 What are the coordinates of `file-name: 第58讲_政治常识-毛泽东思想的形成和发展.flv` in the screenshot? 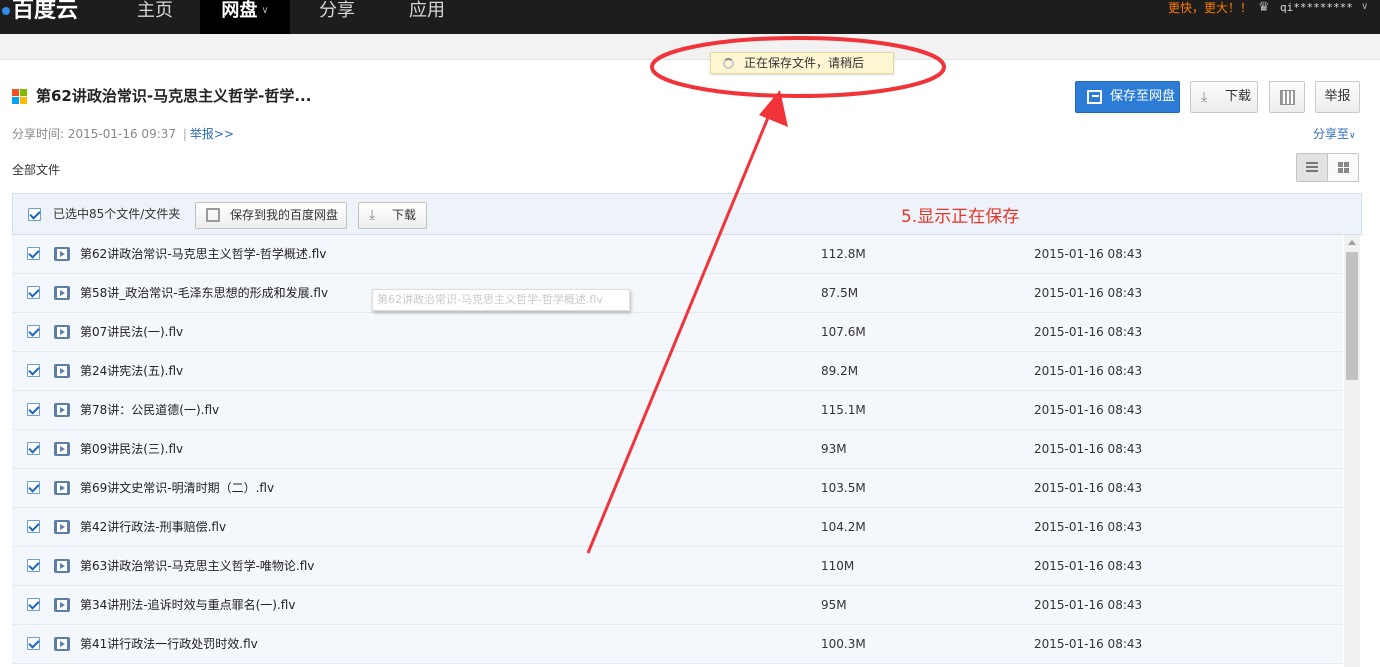 It's located at (204, 293).